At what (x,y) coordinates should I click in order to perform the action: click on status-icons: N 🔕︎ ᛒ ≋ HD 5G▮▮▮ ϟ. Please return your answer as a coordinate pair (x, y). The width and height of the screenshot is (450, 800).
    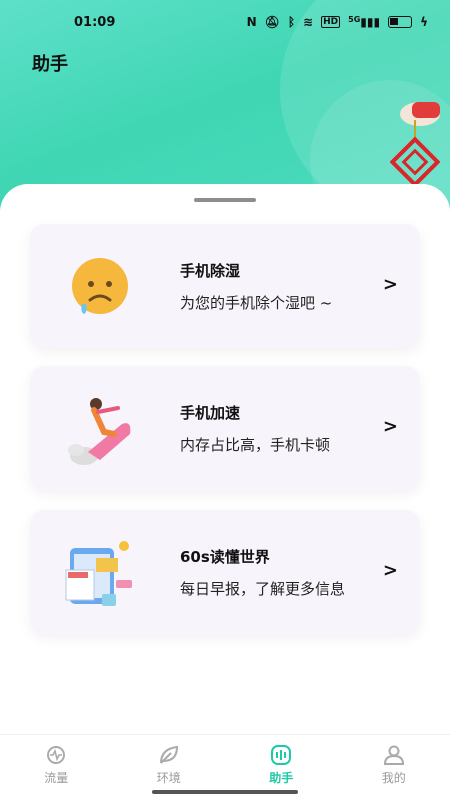
    Looking at the image, I should click on (337, 22).